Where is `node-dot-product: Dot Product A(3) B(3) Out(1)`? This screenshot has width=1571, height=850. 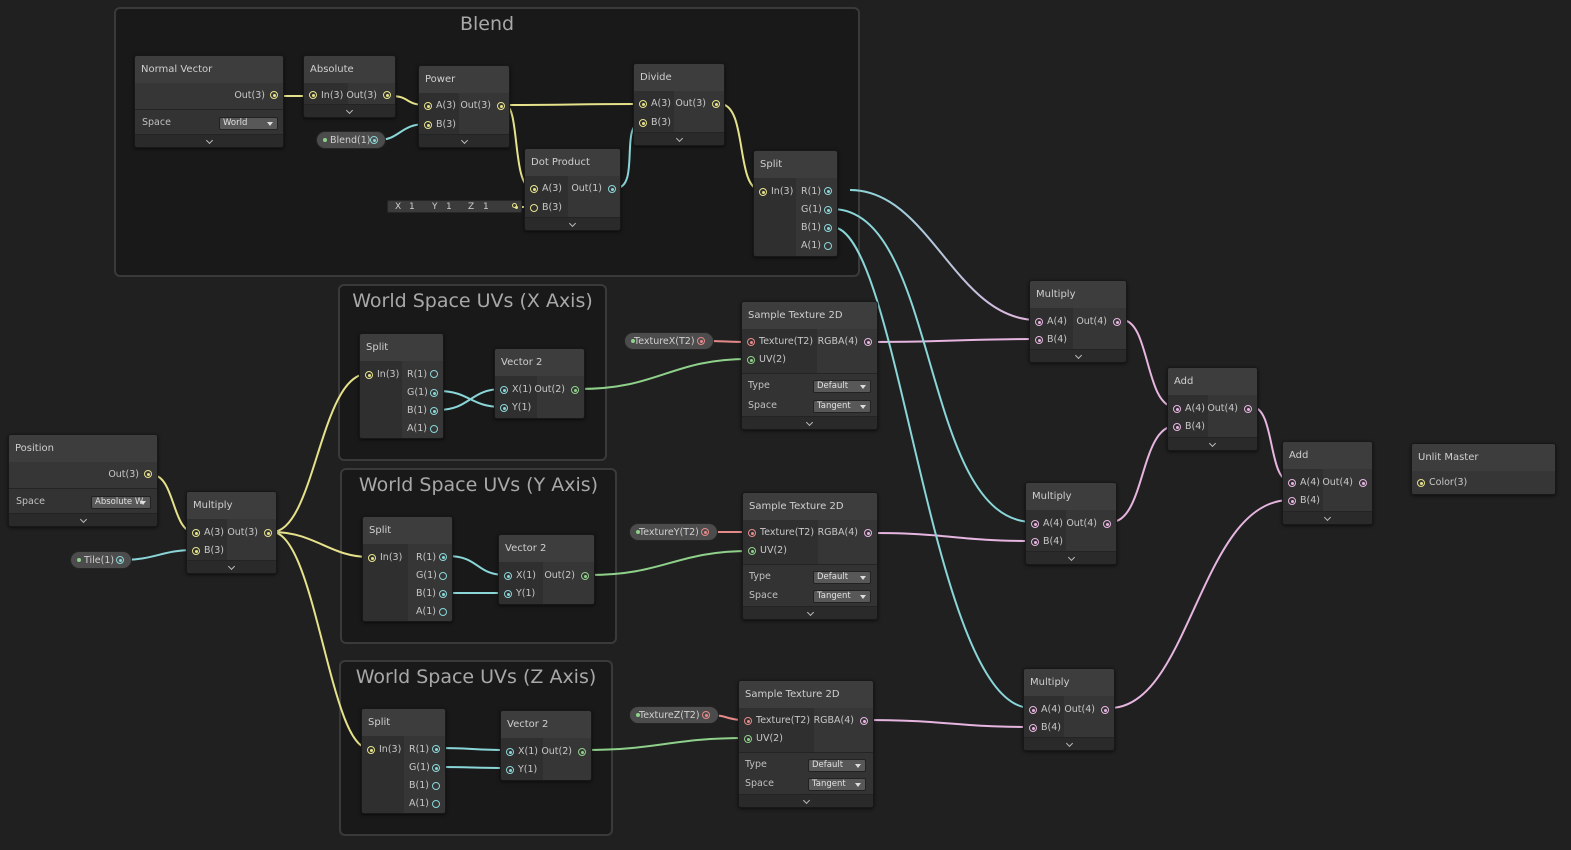
node-dot-product: Dot Product A(3) B(3) Out(1) is located at coordinates (572, 189).